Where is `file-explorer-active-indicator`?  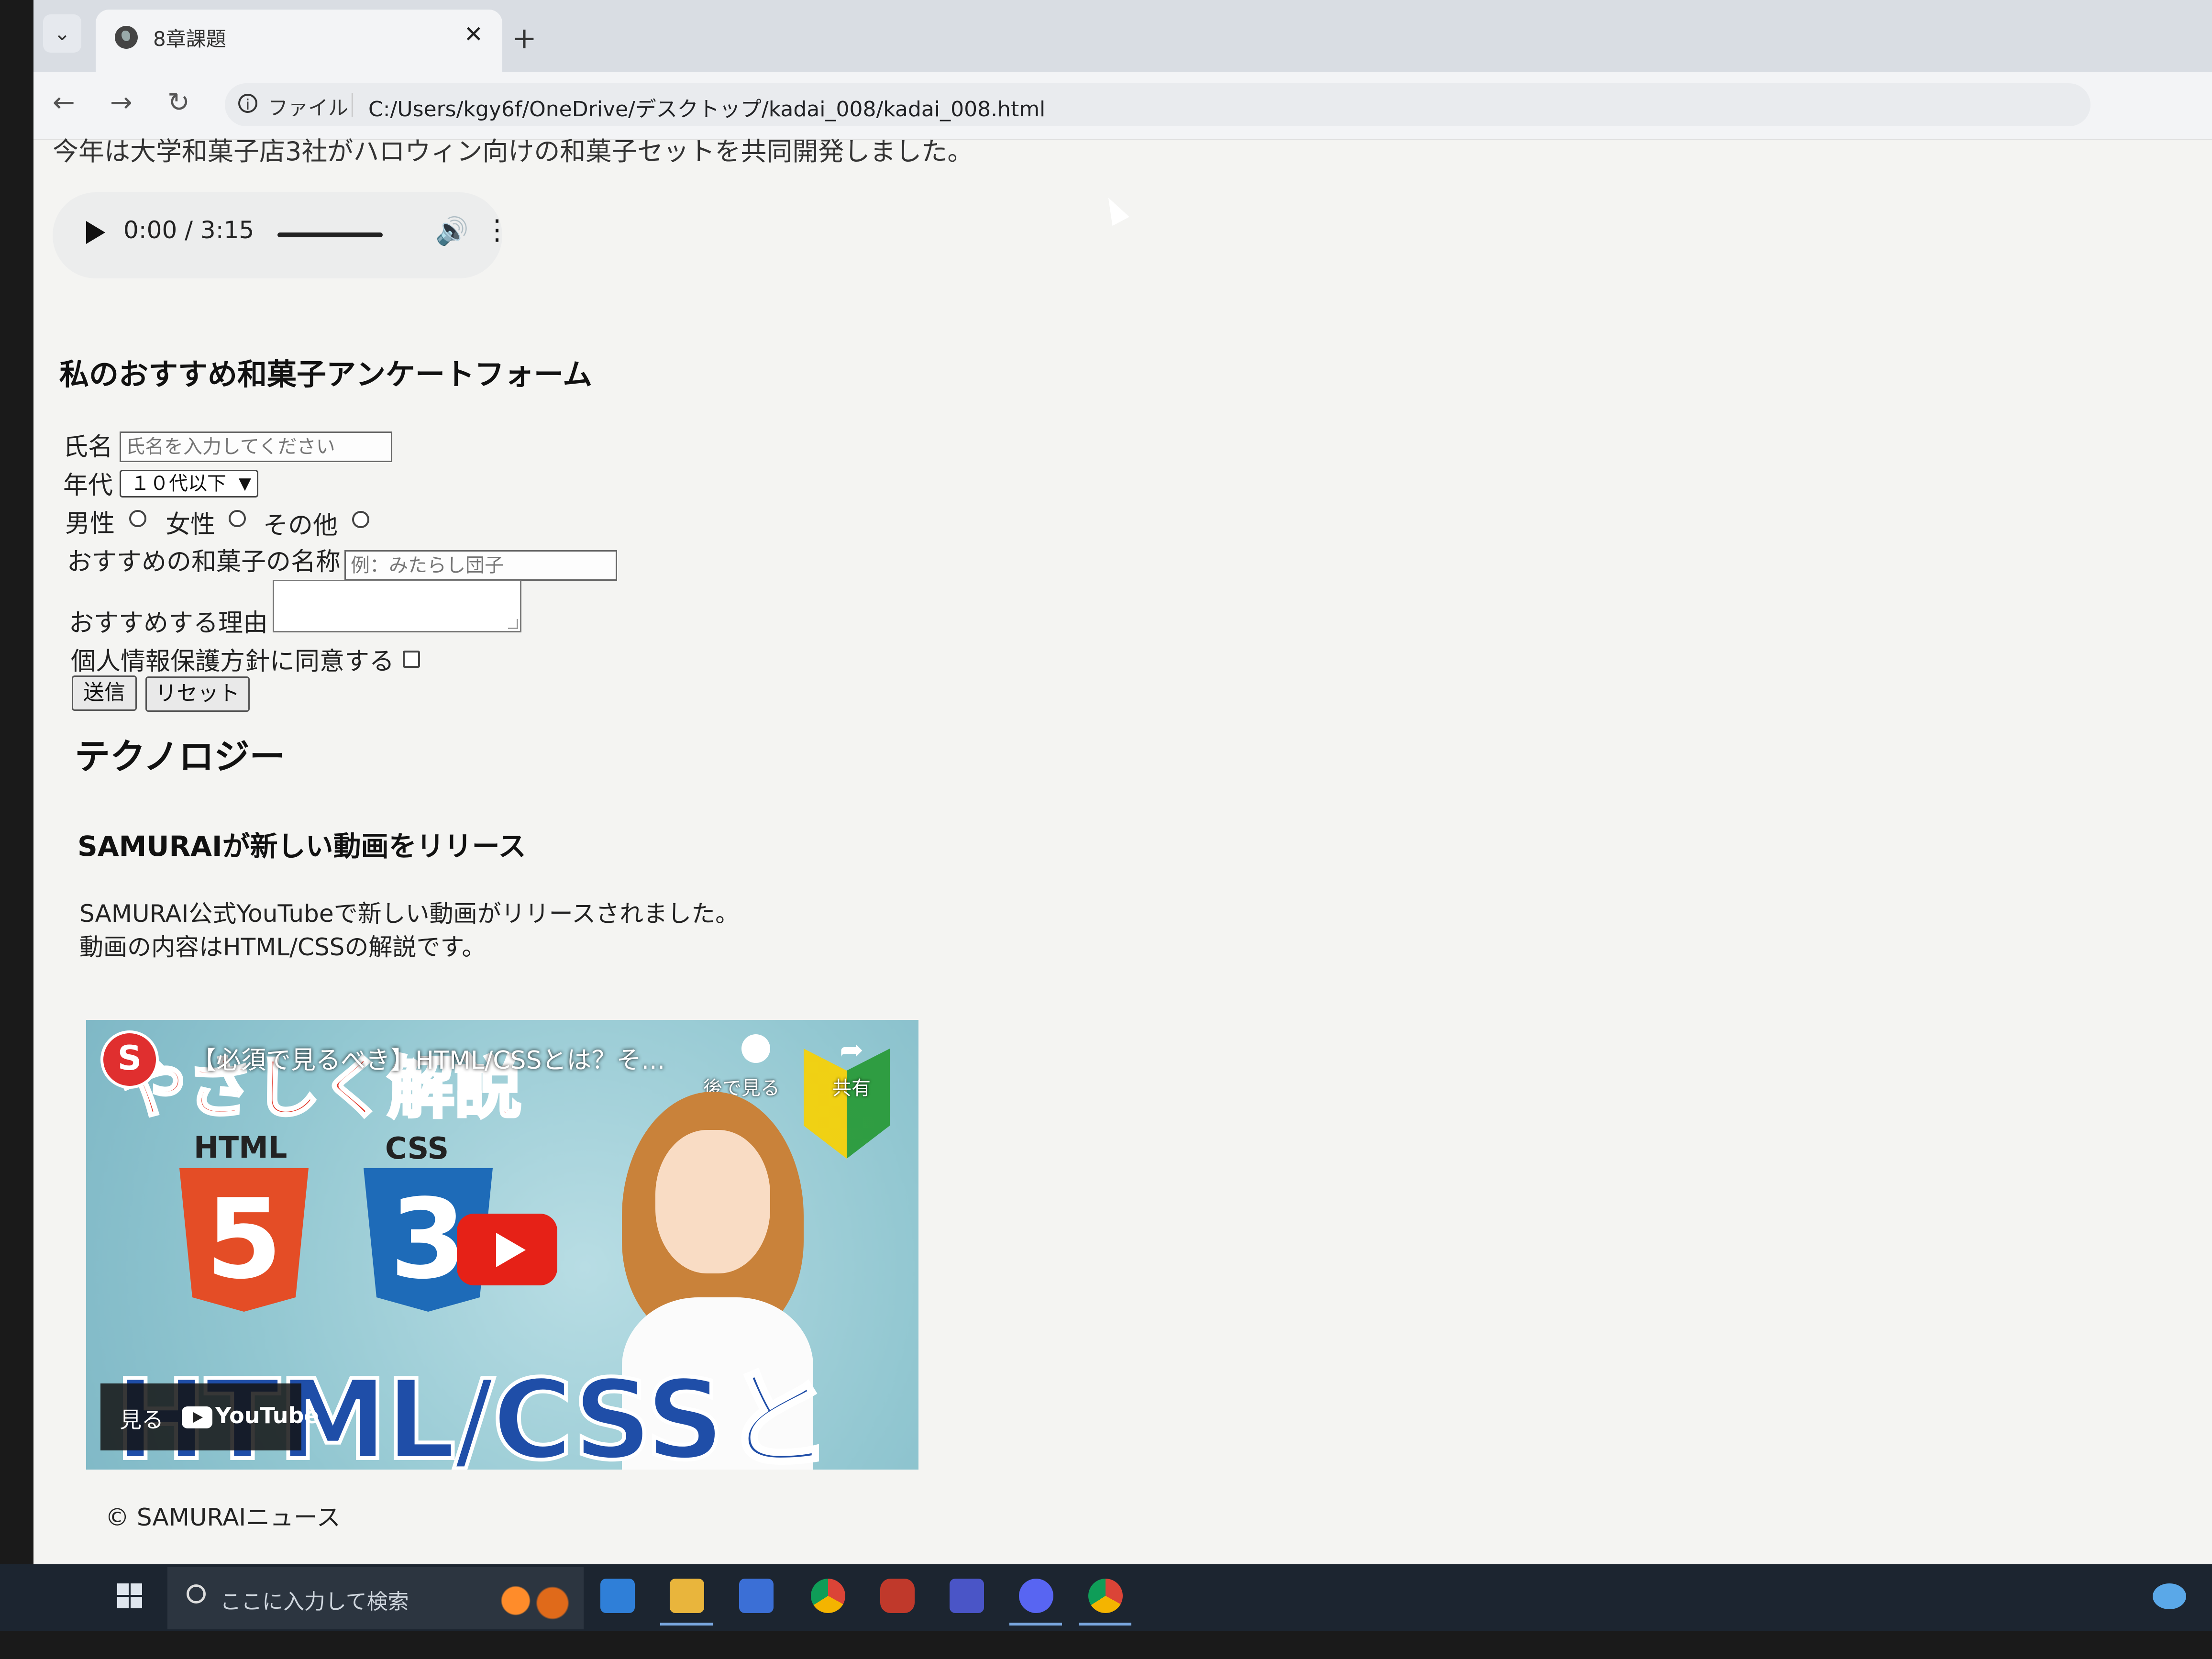
file-explorer-active-indicator is located at coordinates (686, 1624).